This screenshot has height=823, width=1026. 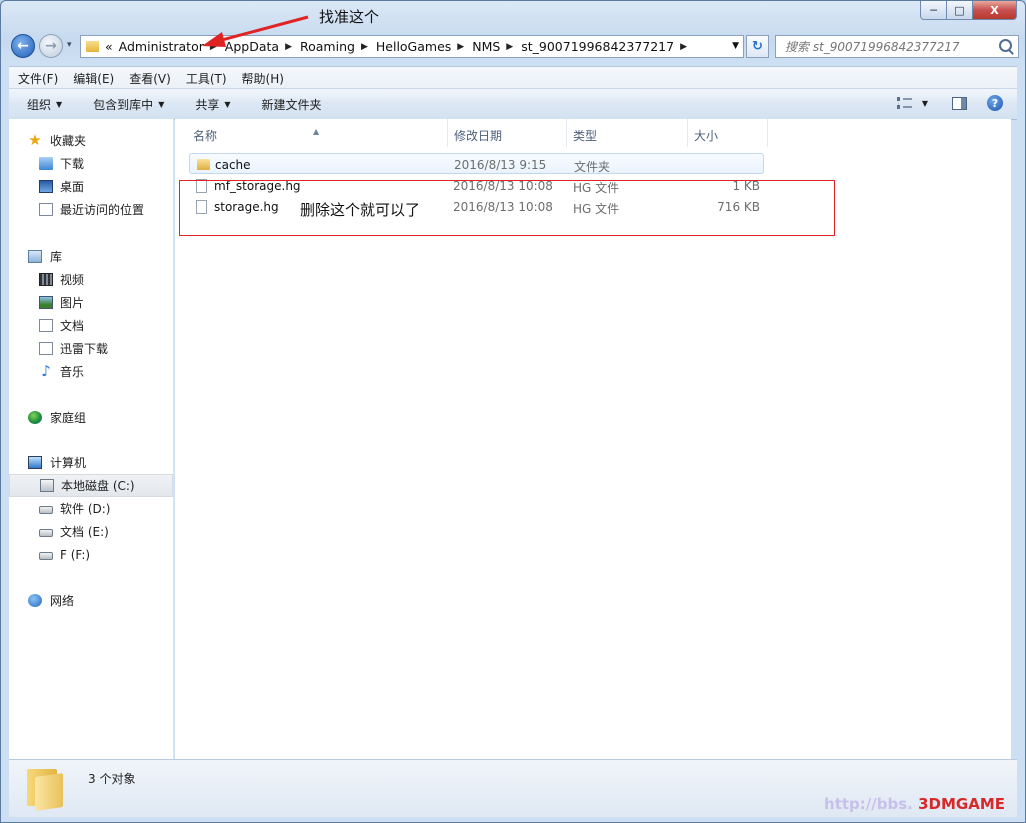 What do you see at coordinates (72, 280) in the screenshot?
I see `sidebar-item-label: 视频` at bounding box center [72, 280].